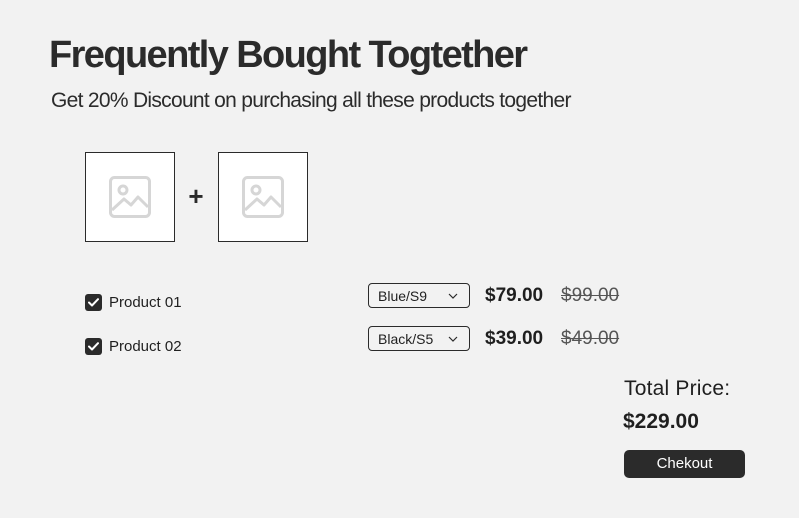 Image resolution: width=799 pixels, height=518 pixels. Describe the element at coordinates (590, 295) in the screenshot. I see `product-original-price: $99.00` at that location.